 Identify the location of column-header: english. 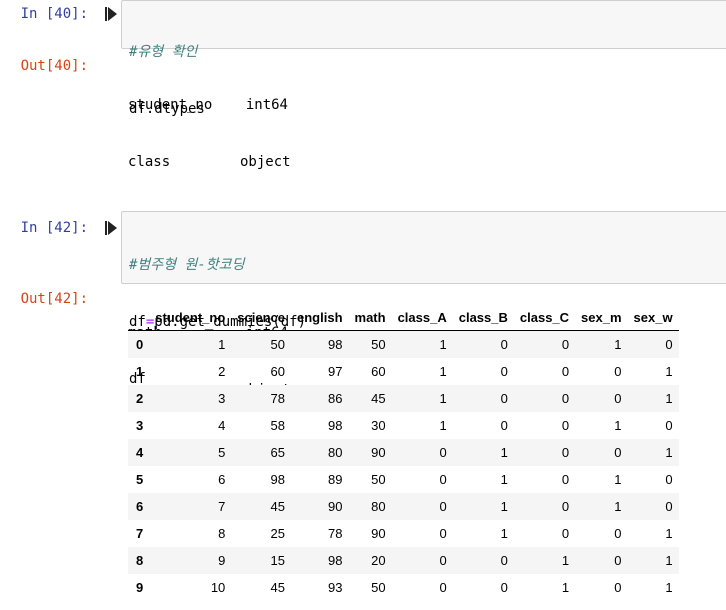
(320, 317).